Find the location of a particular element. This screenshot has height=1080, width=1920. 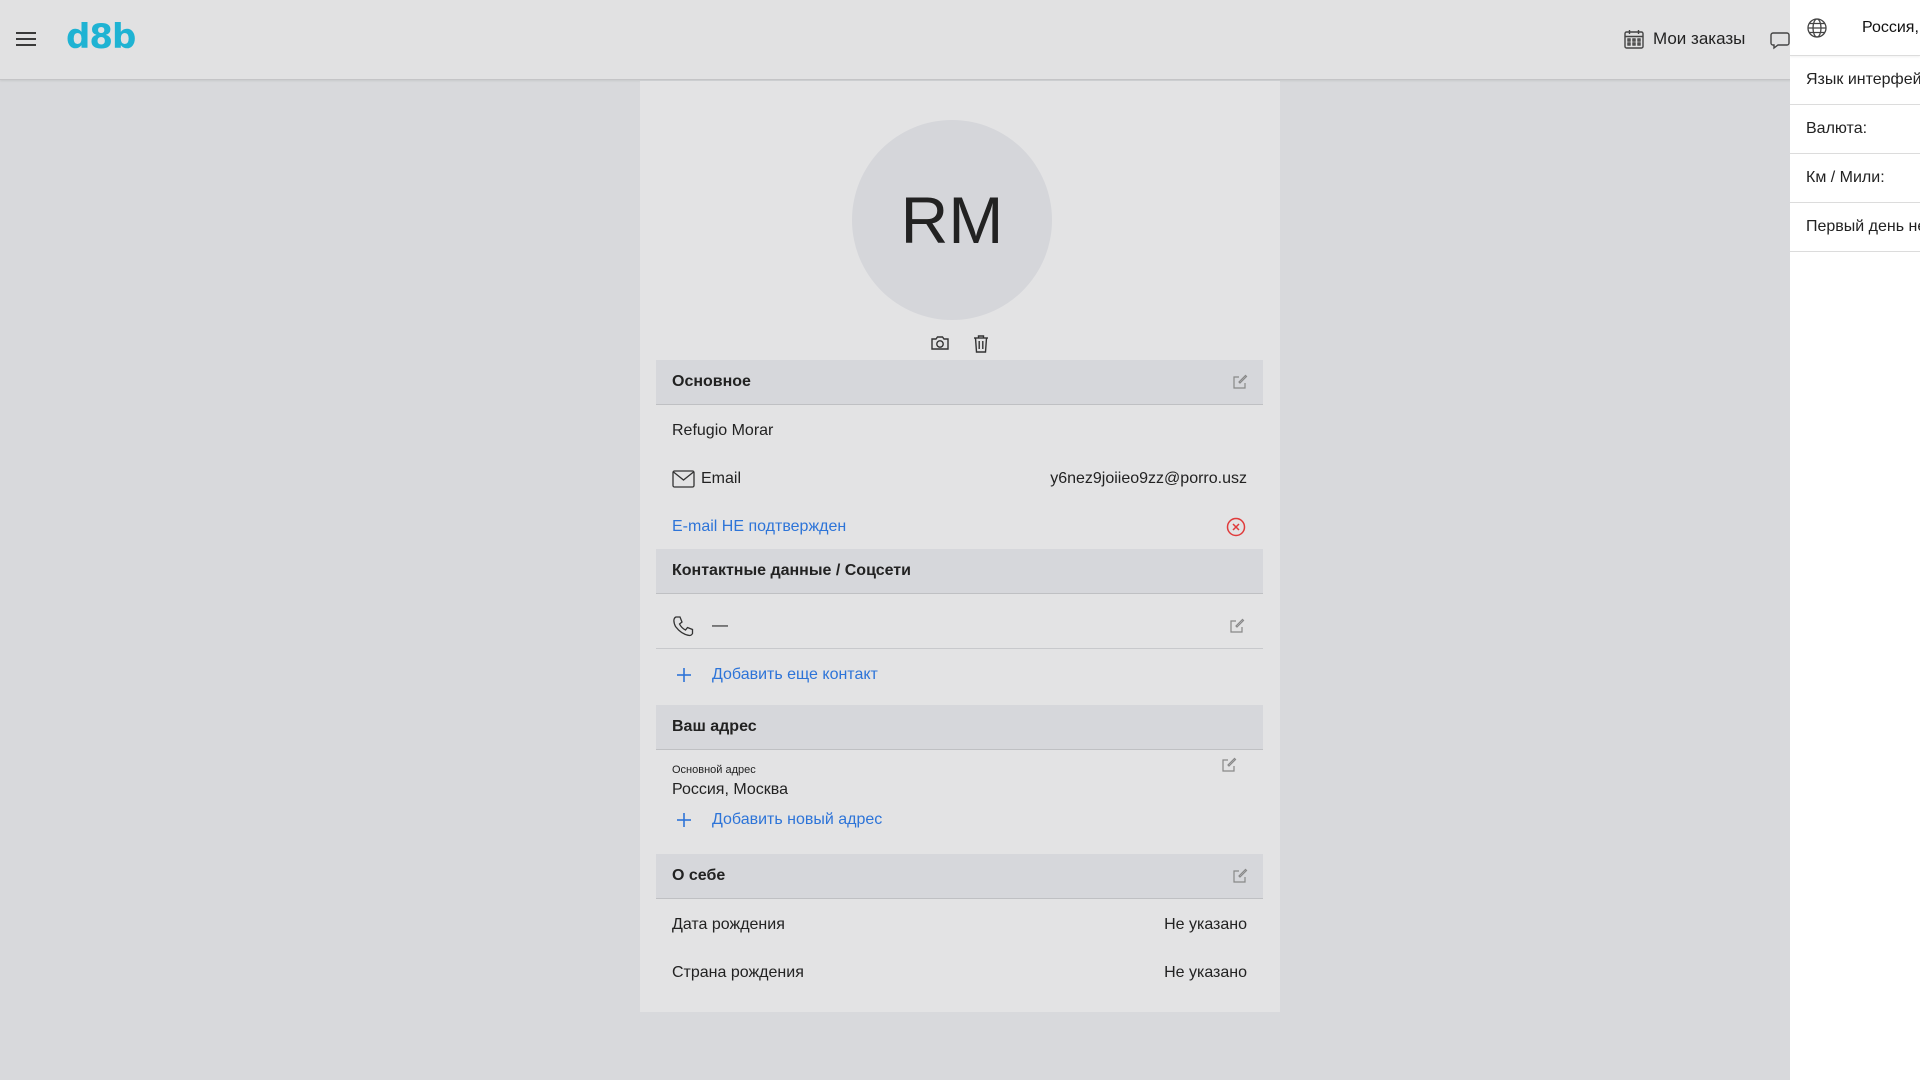

avatar-initials: RM is located at coordinates (952, 220).